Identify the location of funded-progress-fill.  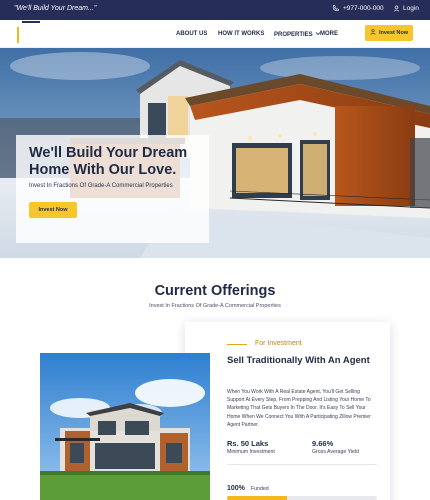
(257, 498).